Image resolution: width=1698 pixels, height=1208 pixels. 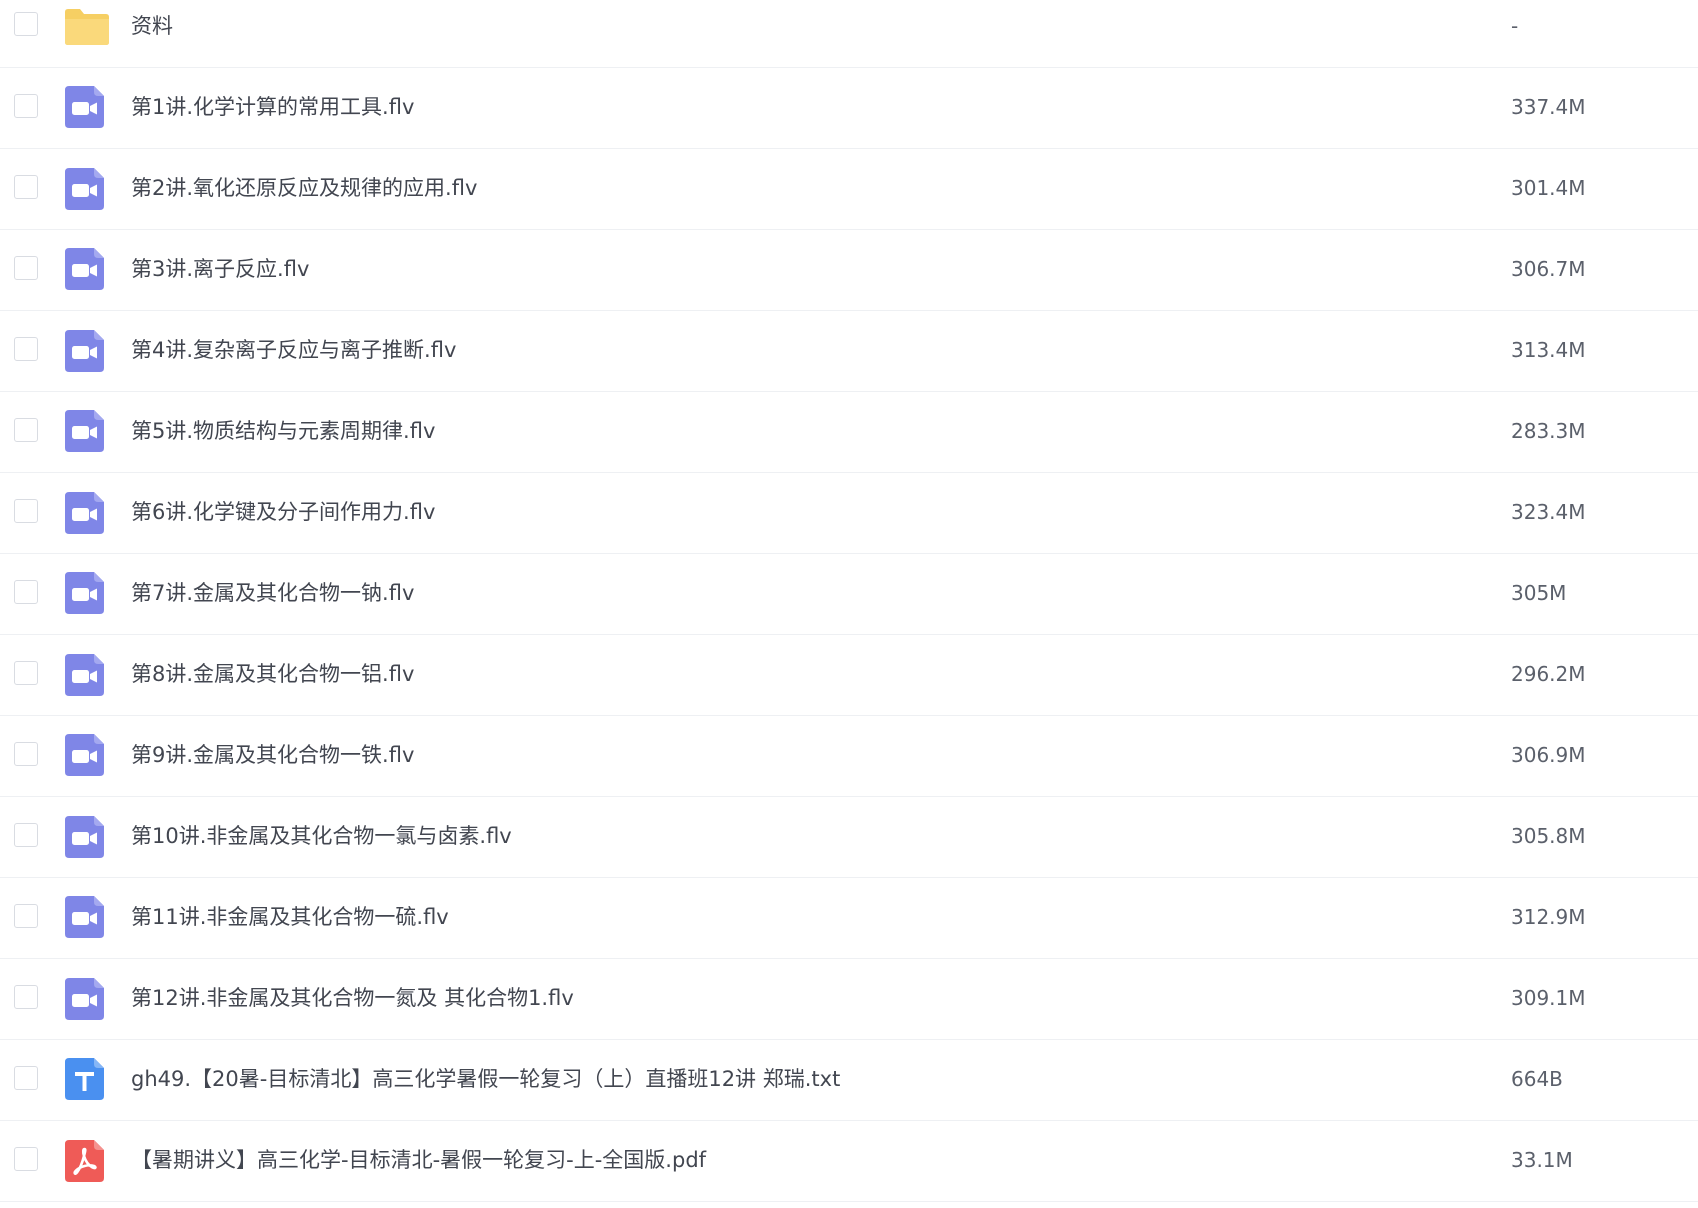 I want to click on list-item: 第9讲.金属及其化合物一铁.flv 306.9M, so click(x=849, y=756).